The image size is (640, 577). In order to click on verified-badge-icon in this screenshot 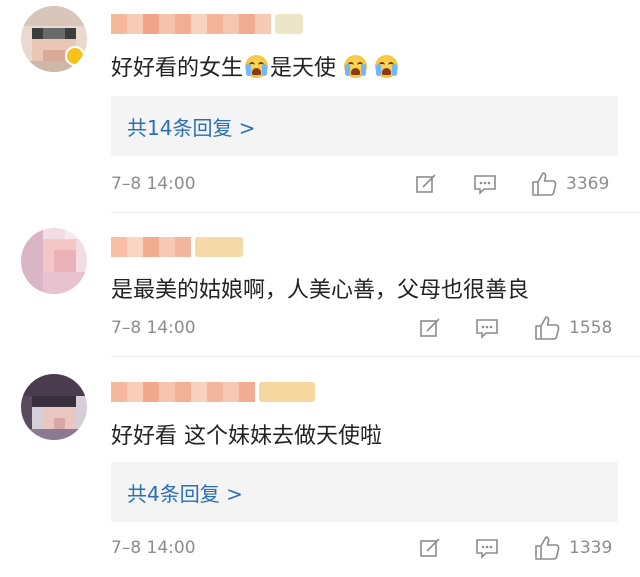, I will do `click(75, 56)`.